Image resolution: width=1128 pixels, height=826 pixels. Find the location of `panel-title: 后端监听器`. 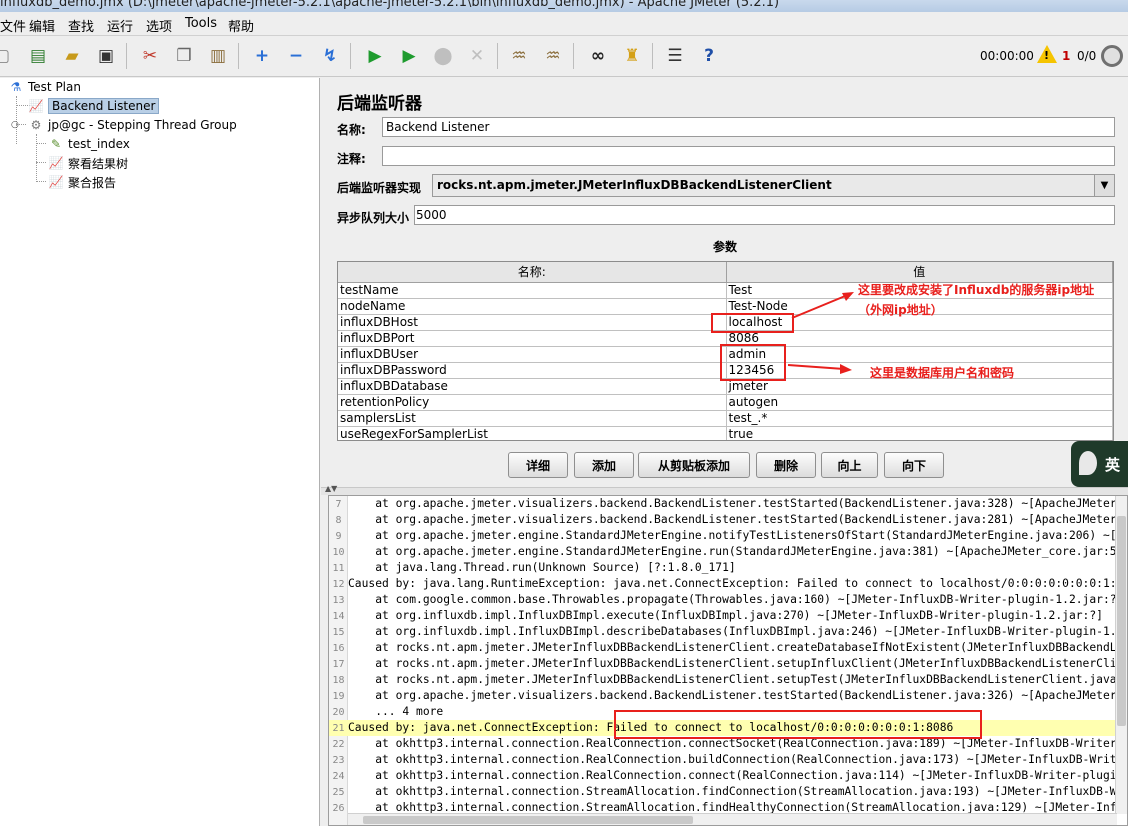

panel-title: 后端监听器 is located at coordinates (379, 104).